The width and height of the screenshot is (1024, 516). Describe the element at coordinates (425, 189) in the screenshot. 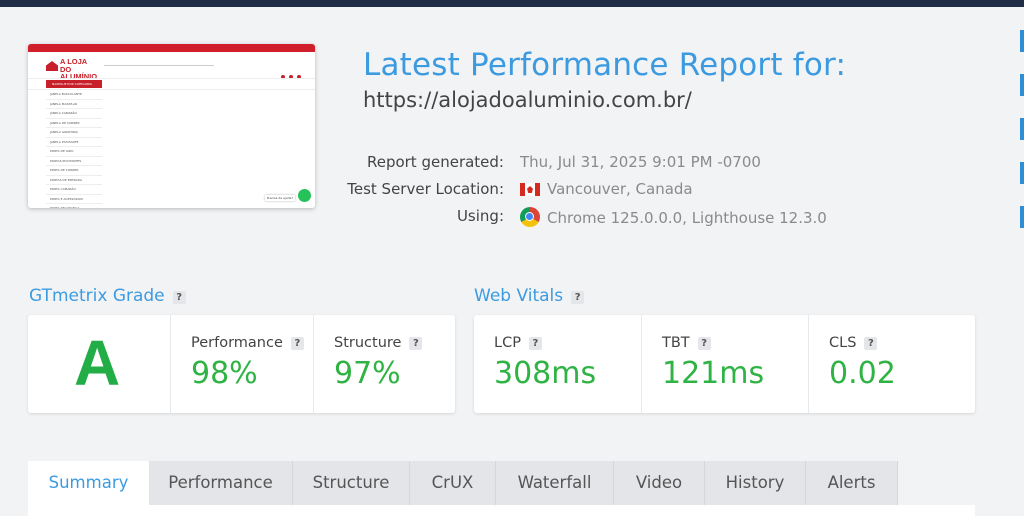

I see `test-location-label: Test Server Location:` at that location.